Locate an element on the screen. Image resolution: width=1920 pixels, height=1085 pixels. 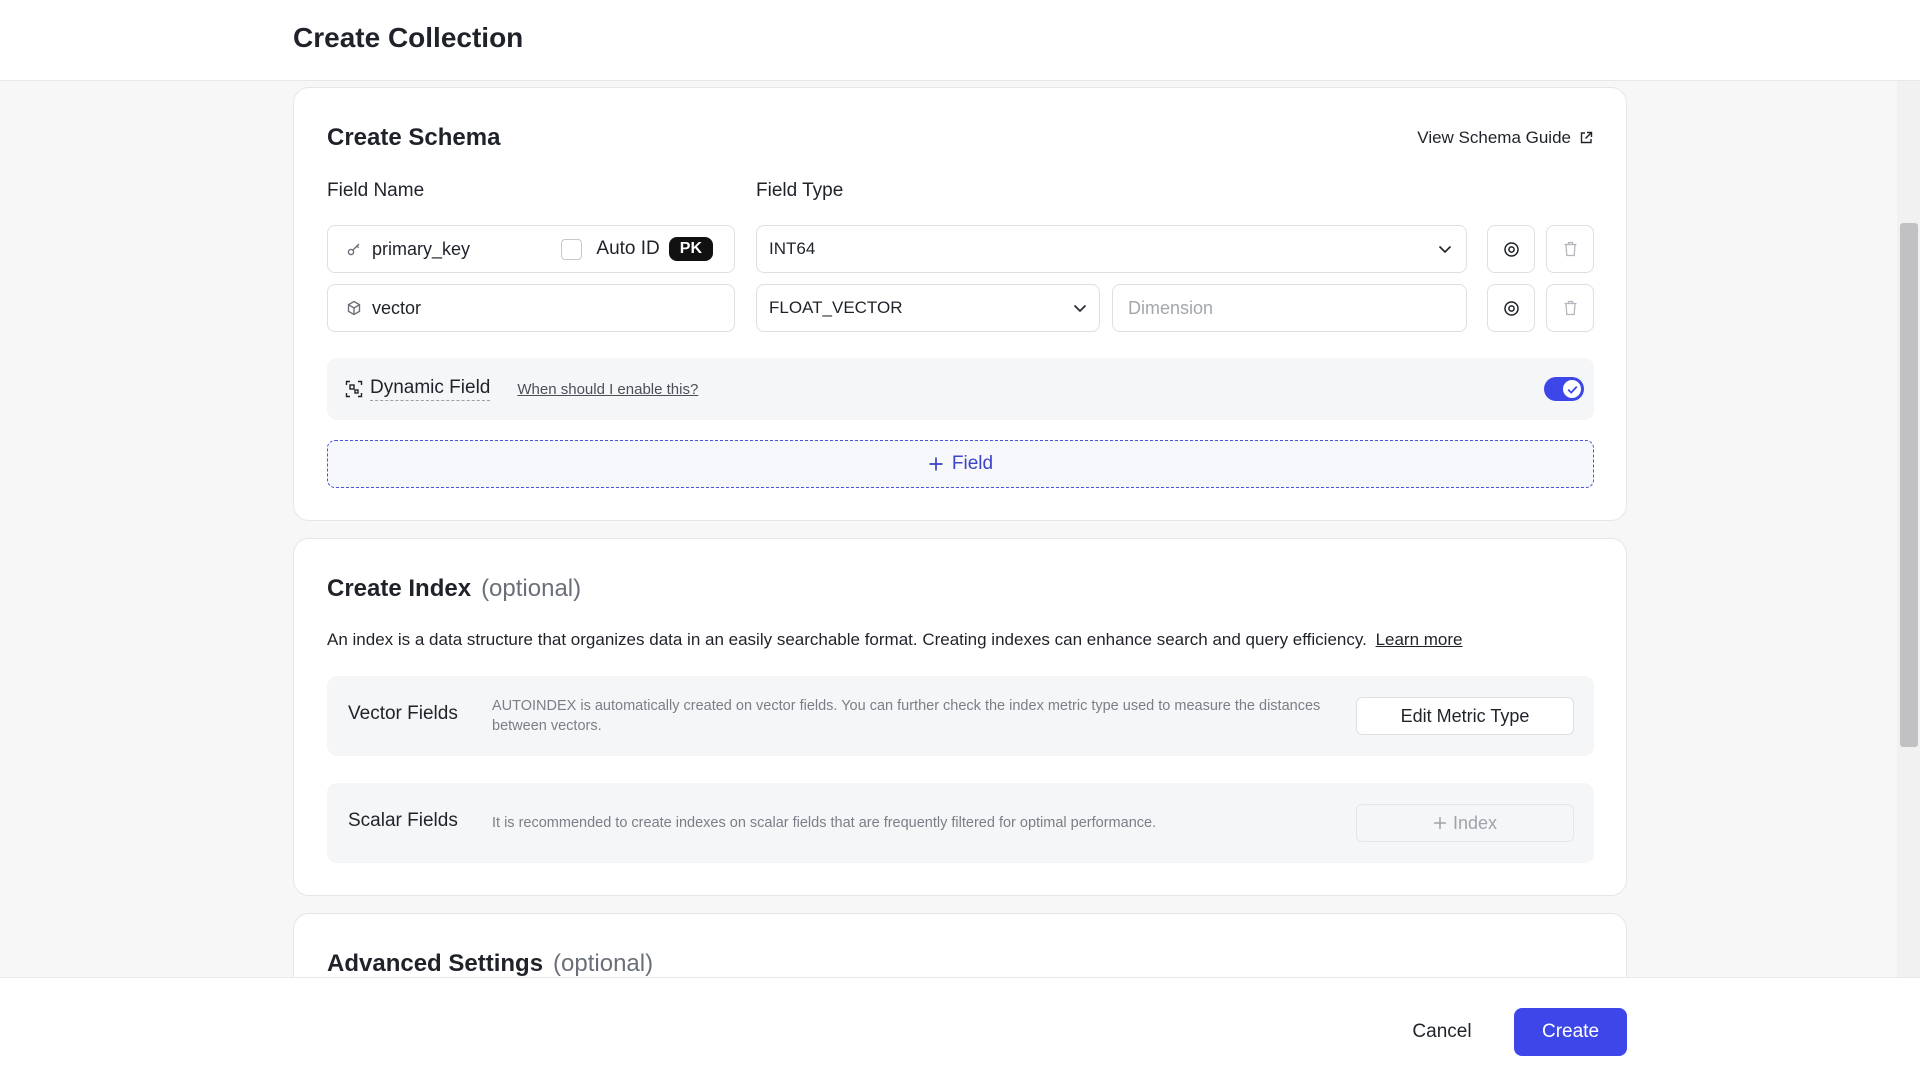
advanced-optional-label: (optional) is located at coordinates (603, 963).